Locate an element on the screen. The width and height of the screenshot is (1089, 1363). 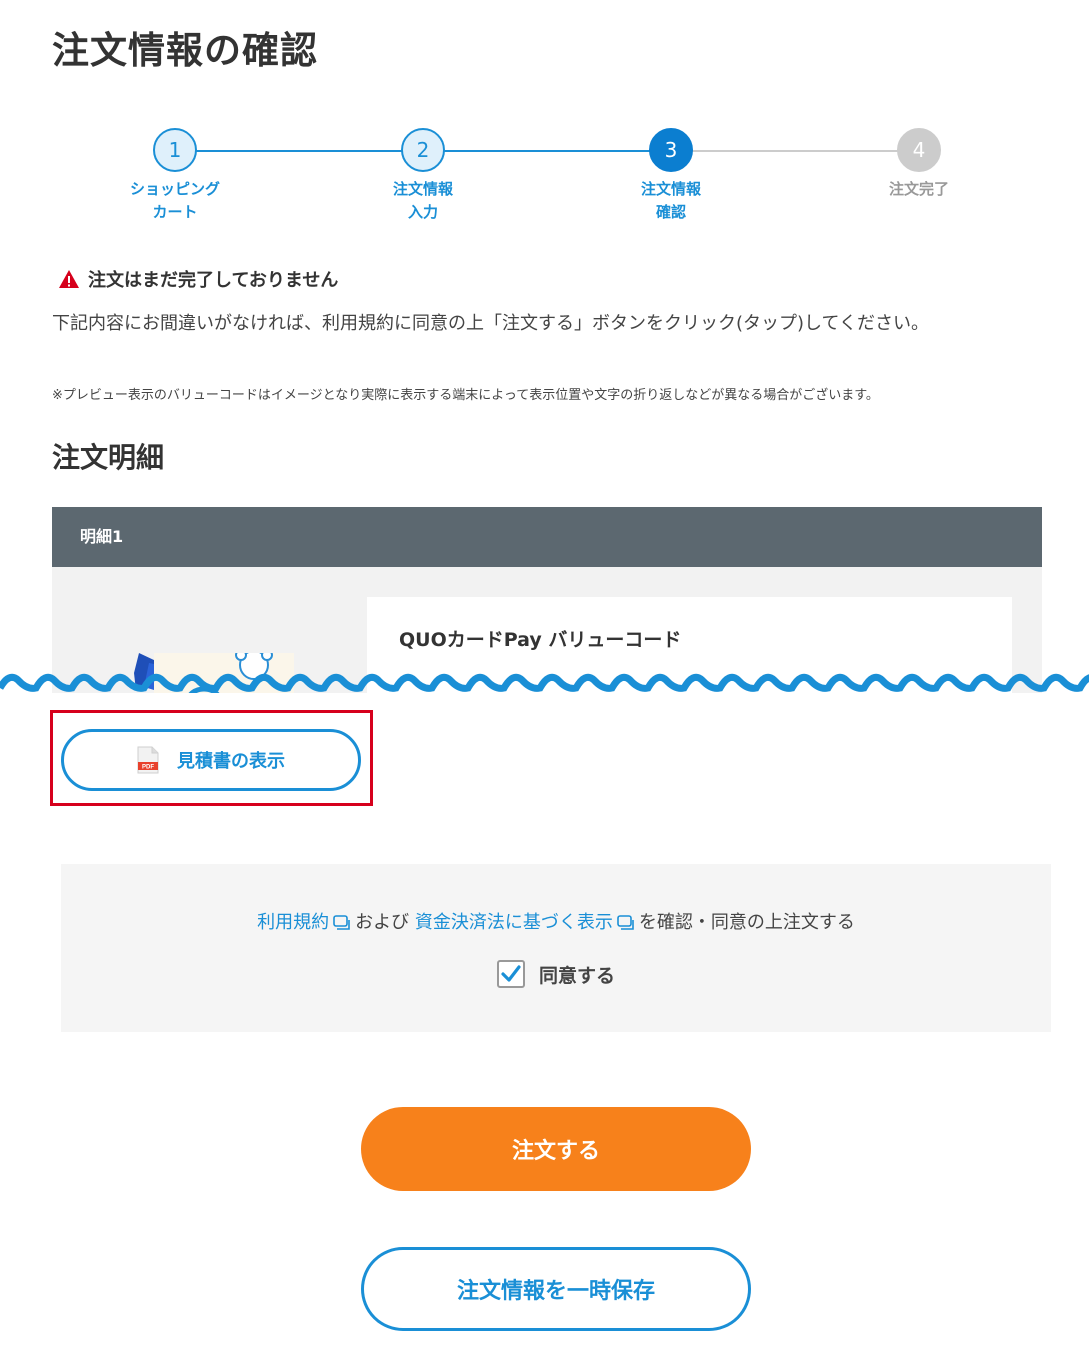
step-number: 3 is located at coordinates (671, 150).